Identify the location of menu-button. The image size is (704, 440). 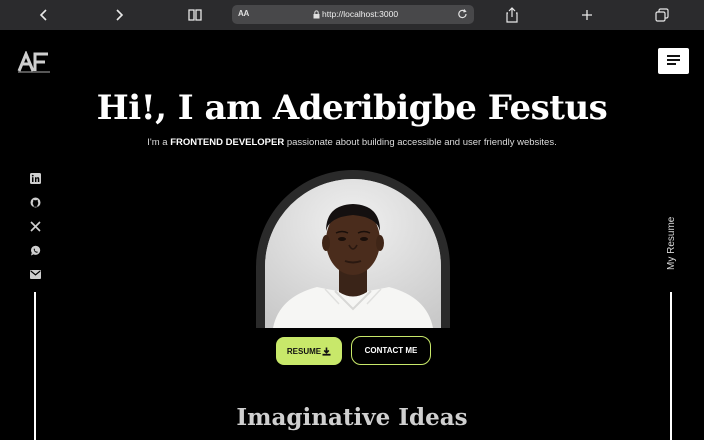
(673, 61).